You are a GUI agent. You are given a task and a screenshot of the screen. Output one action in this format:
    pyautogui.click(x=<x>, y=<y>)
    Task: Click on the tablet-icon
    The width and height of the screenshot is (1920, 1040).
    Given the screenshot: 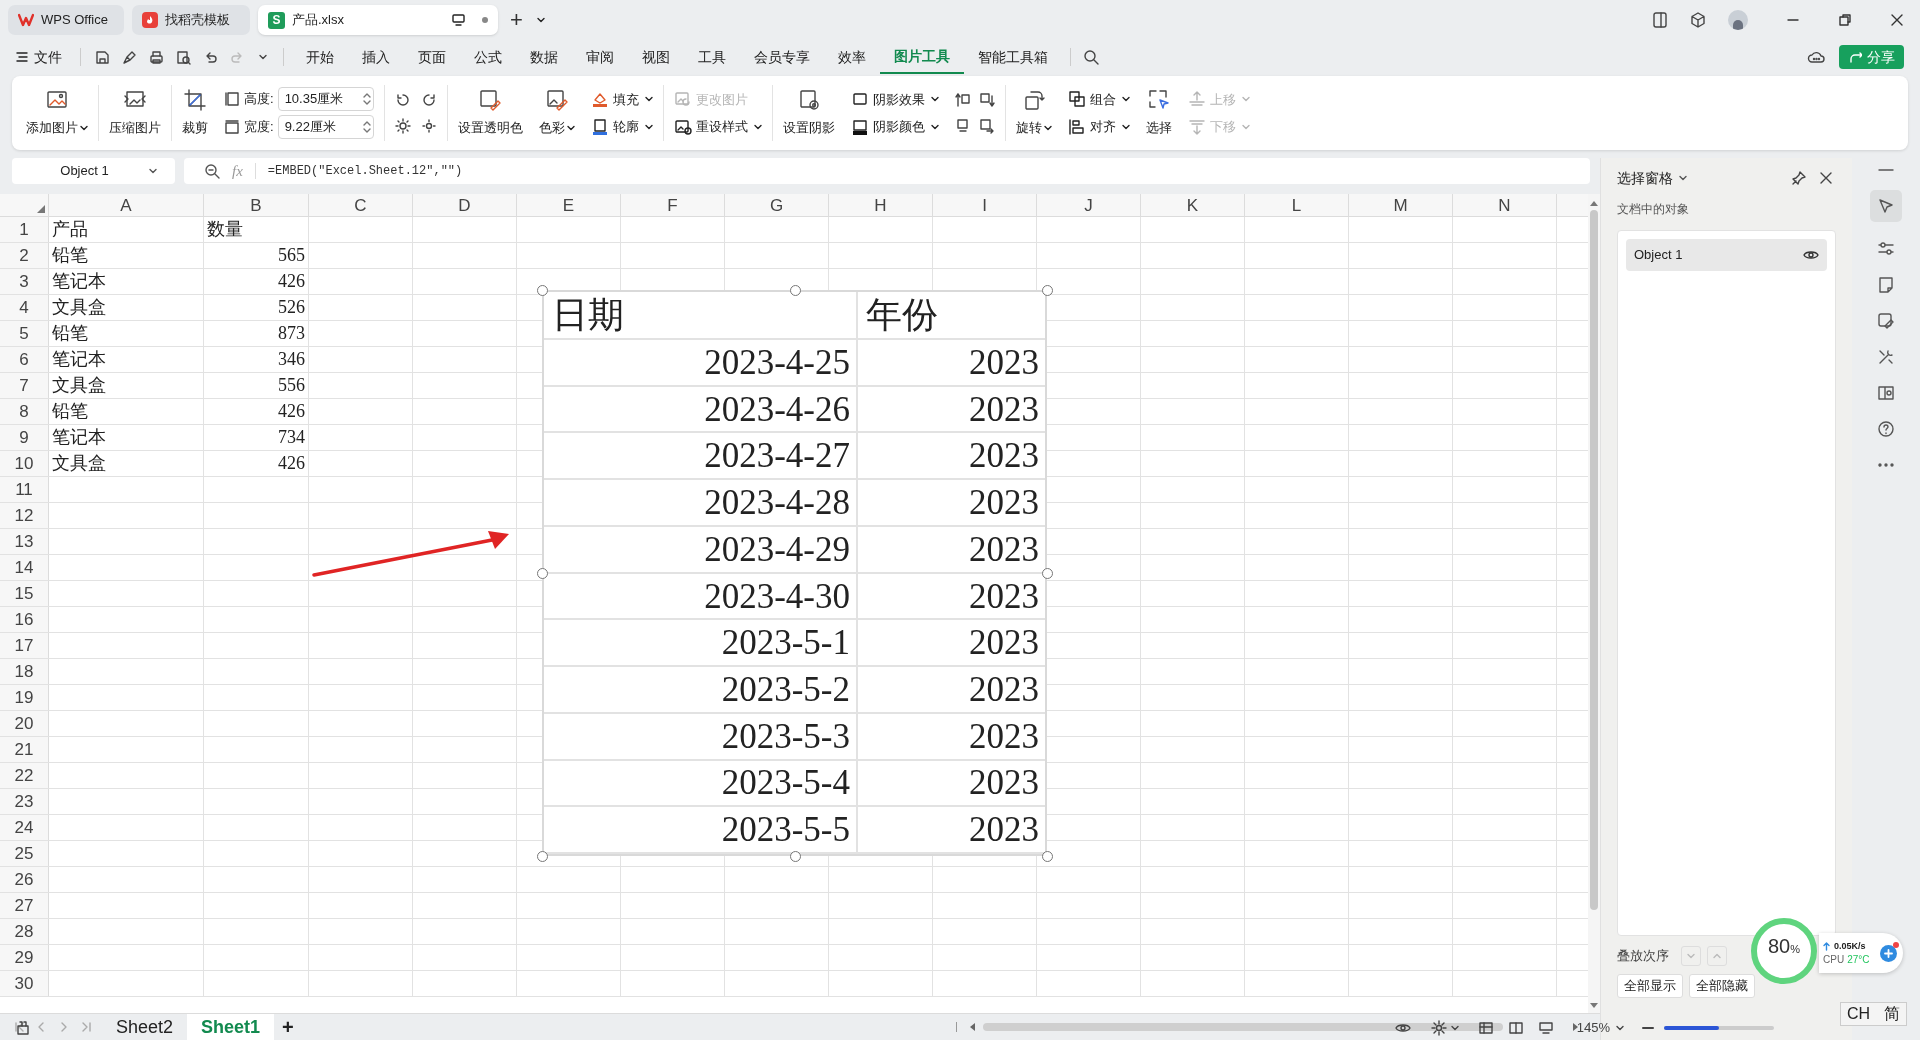 What is the action you would take?
    pyautogui.click(x=1660, y=20)
    